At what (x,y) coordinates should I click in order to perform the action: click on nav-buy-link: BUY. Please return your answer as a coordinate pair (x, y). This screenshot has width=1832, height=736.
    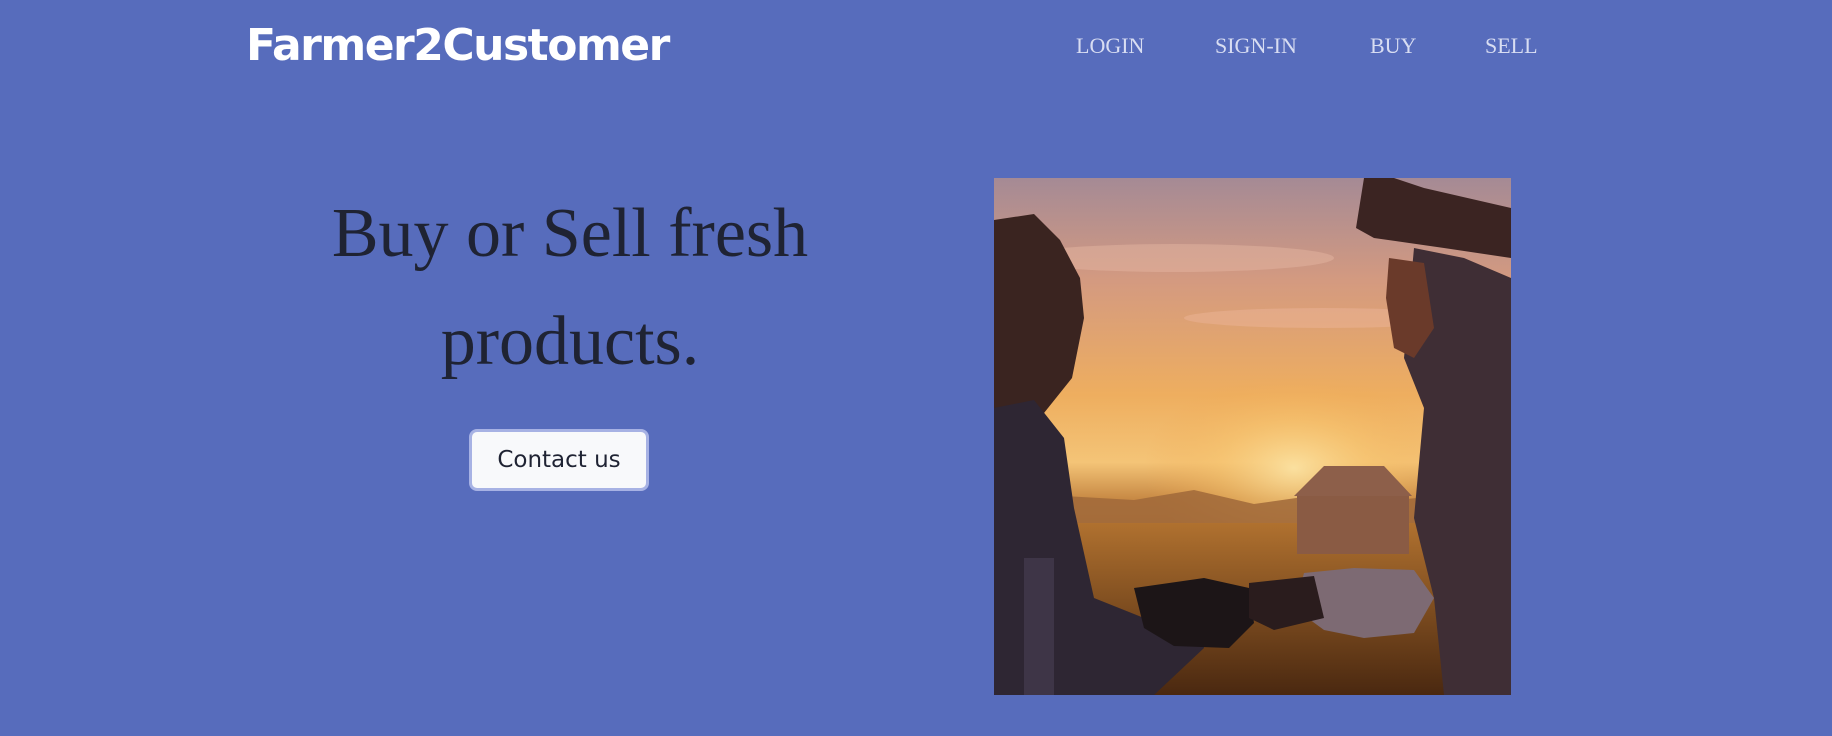
    Looking at the image, I should click on (1393, 46).